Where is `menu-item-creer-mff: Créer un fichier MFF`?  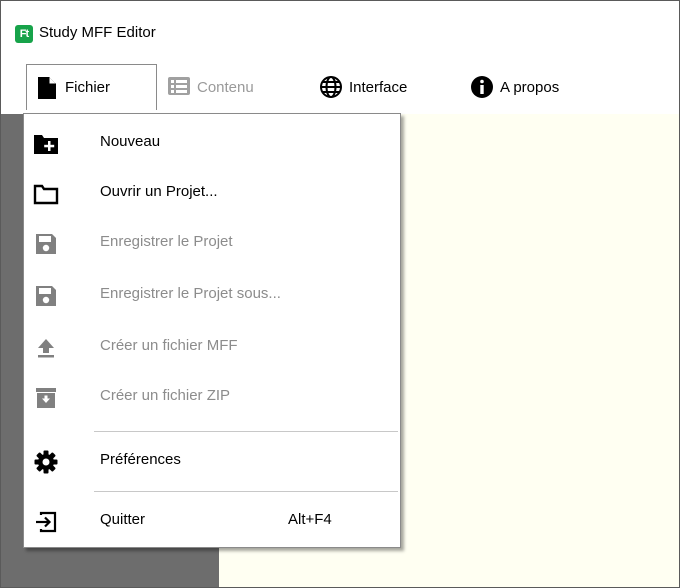
menu-item-creer-mff: Créer un fichier MFF is located at coordinates (212, 347).